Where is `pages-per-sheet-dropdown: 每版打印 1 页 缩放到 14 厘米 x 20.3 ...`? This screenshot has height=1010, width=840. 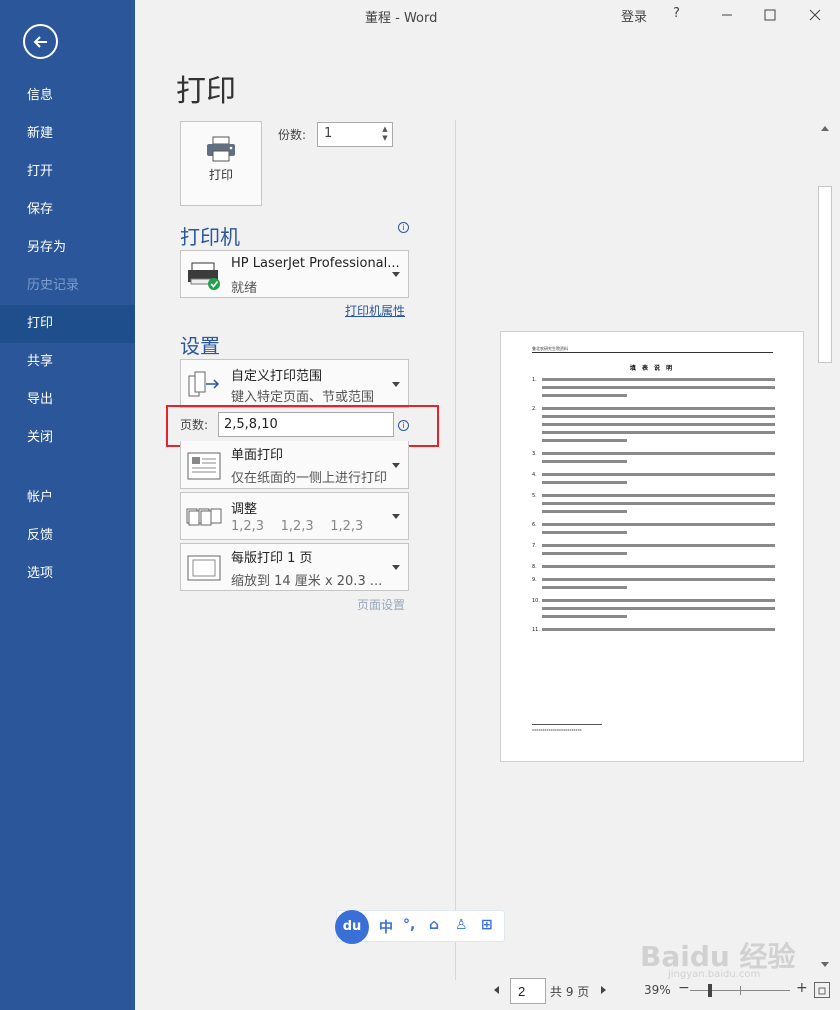
pages-per-sheet-dropdown: 每版打印 1 页 缩放到 14 厘米 x 20.3 ... is located at coordinates (294, 567).